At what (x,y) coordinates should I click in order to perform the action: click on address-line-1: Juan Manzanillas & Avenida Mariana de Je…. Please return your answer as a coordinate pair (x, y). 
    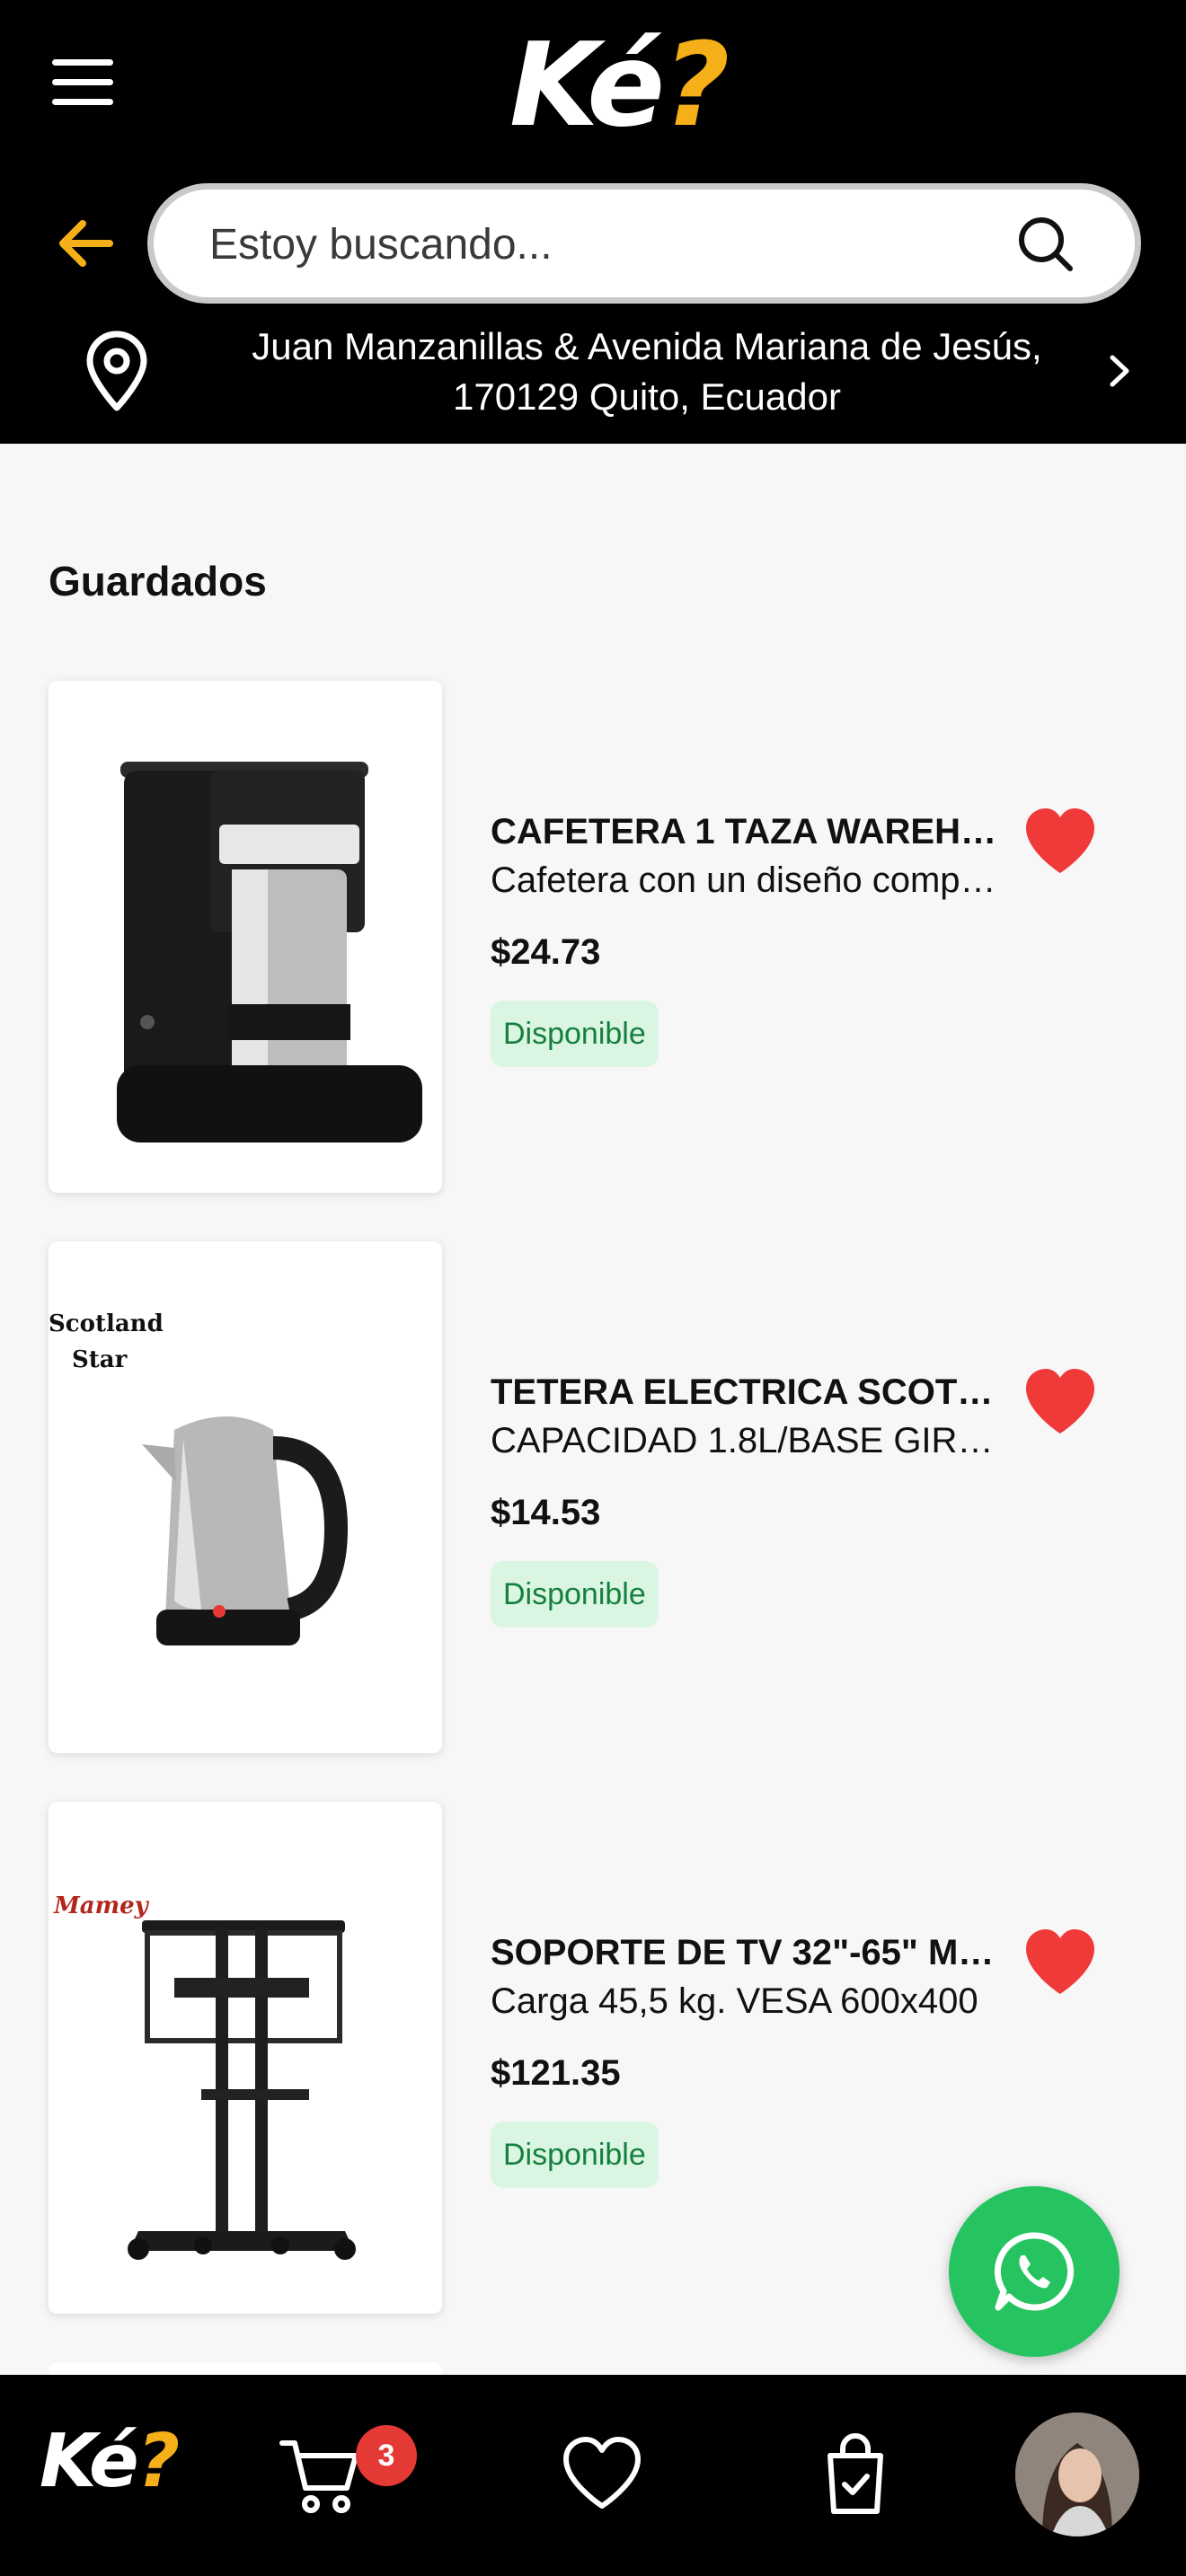
    Looking at the image, I should click on (647, 346).